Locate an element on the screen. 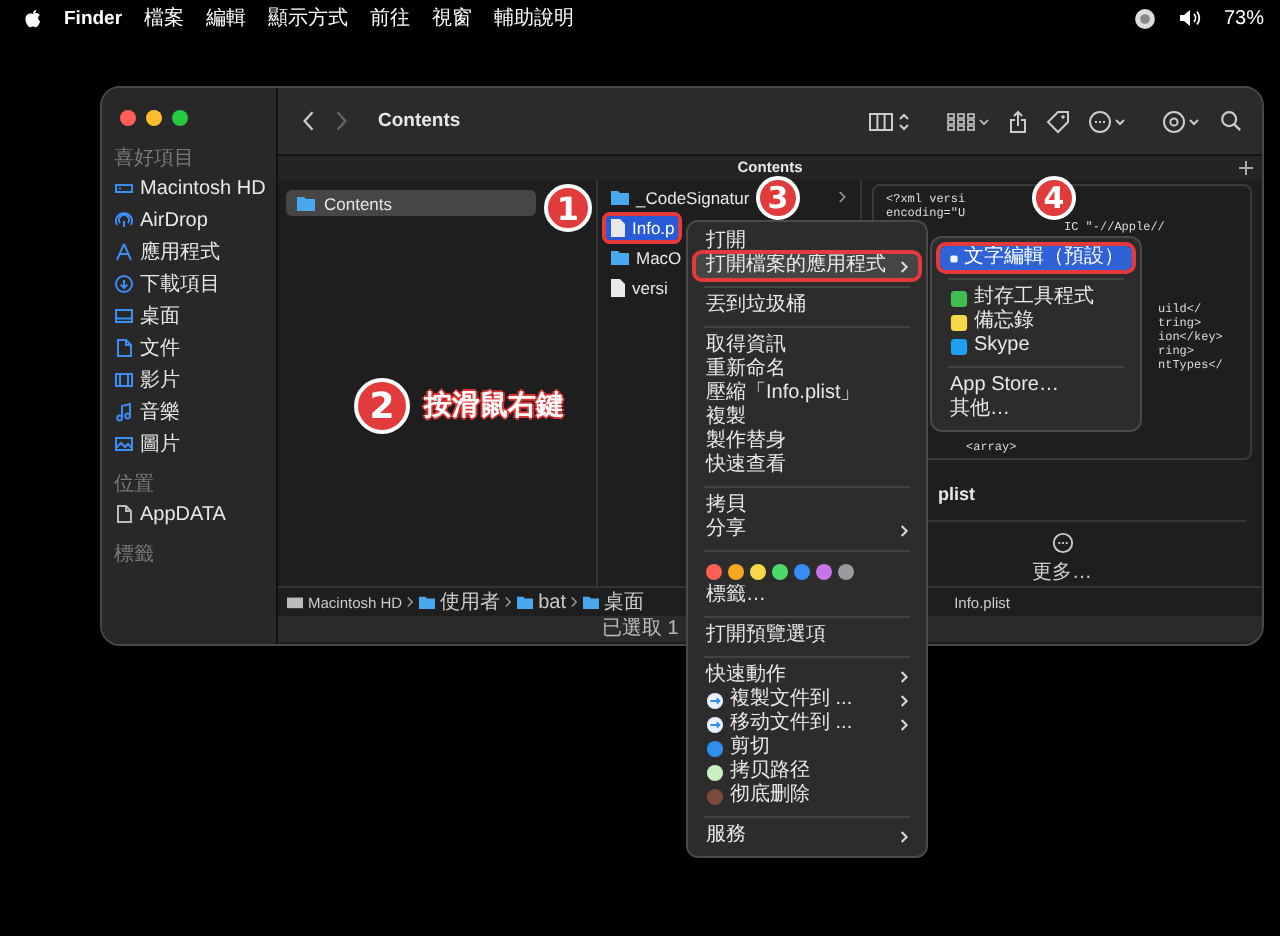 The height and width of the screenshot is (936, 1280). desktop-icon is located at coordinates (124, 316).